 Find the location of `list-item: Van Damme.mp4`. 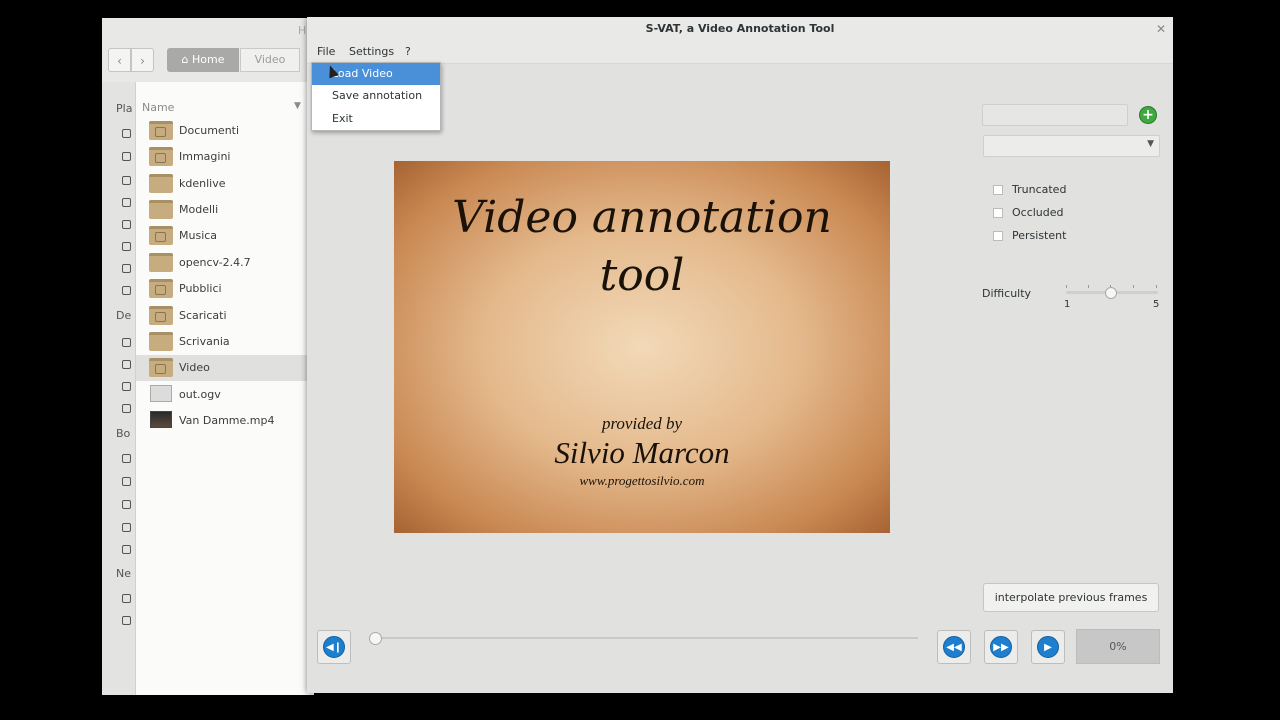

list-item: Van Damme.mp4 is located at coordinates (225, 421).